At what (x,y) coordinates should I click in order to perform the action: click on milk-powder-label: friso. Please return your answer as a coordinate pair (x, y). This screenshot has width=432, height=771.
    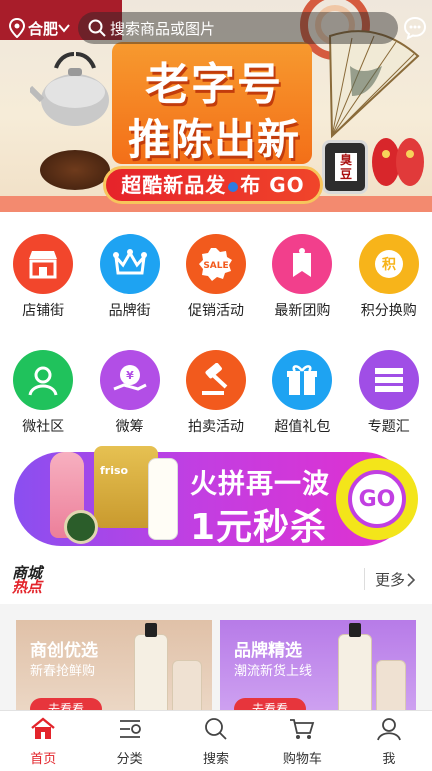
    Looking at the image, I should click on (114, 470).